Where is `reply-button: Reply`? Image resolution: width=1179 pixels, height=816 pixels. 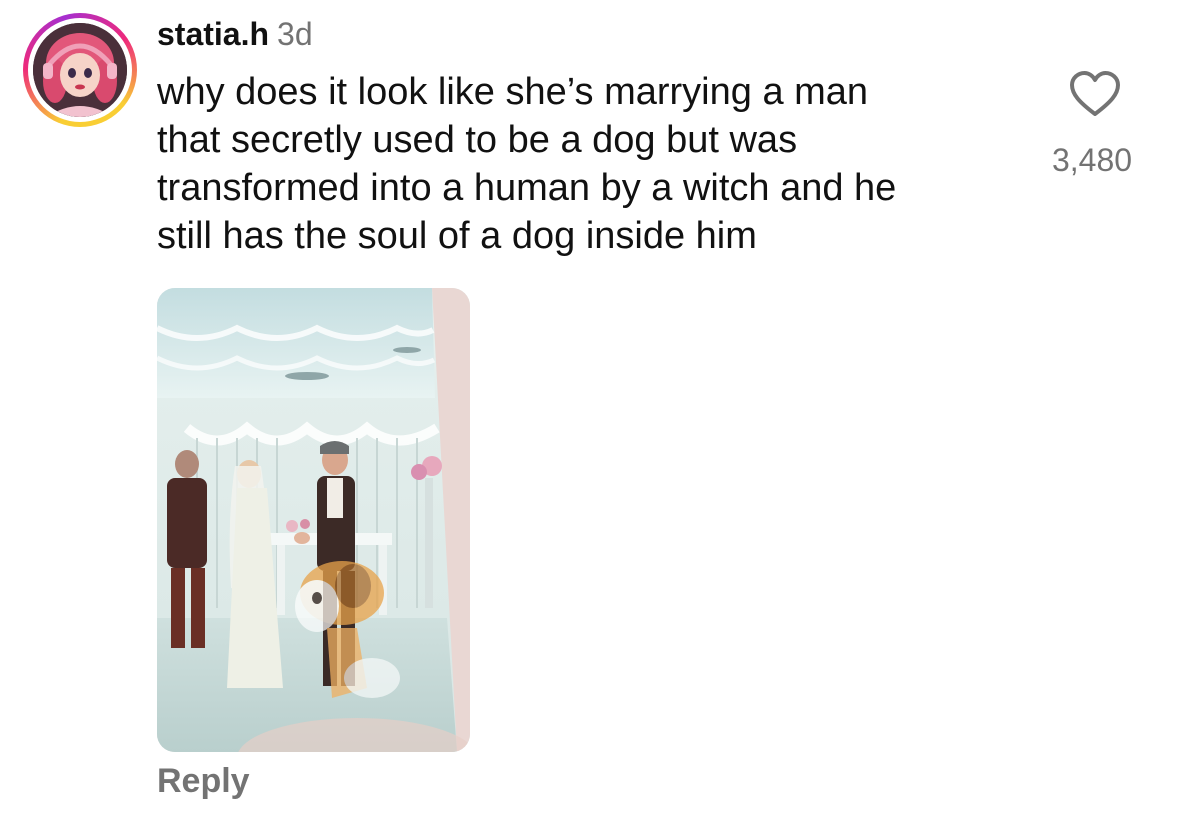 reply-button: Reply is located at coordinates (203, 781).